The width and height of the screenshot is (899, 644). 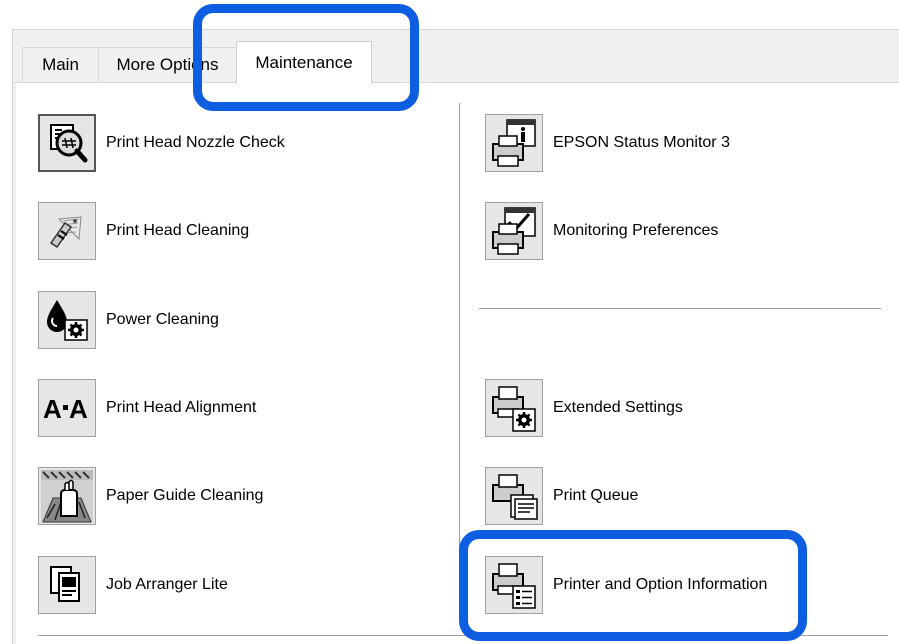 What do you see at coordinates (185, 495) in the screenshot?
I see `paper-guide-cleaning-label: Paper Guide Cleaning` at bounding box center [185, 495].